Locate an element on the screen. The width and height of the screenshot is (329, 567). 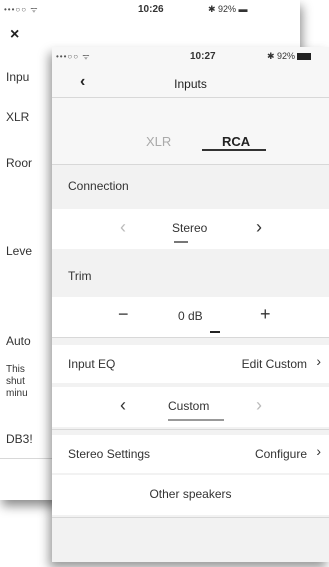
nav-bar: ‹ Inputs is located at coordinates (190, 82).